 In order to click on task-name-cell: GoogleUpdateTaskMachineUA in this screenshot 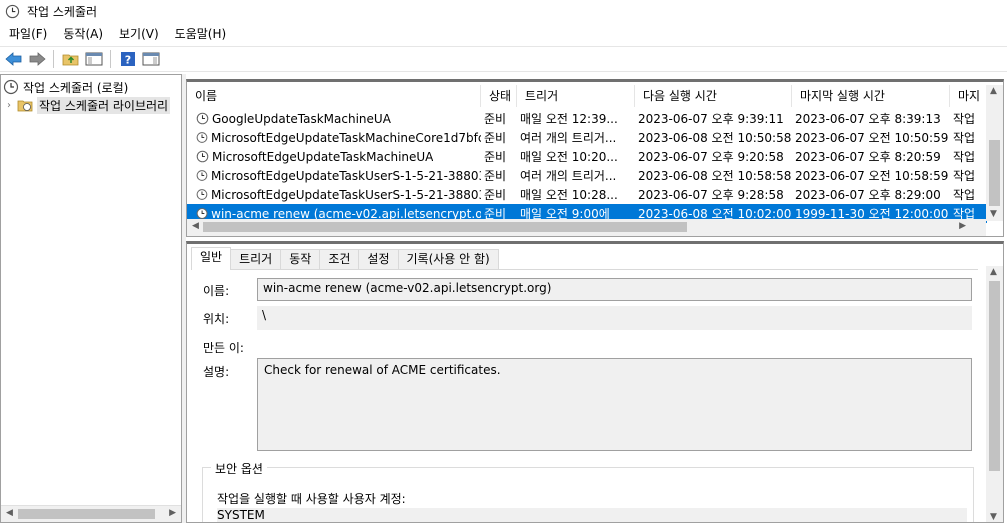, I will do `click(334, 119)`.